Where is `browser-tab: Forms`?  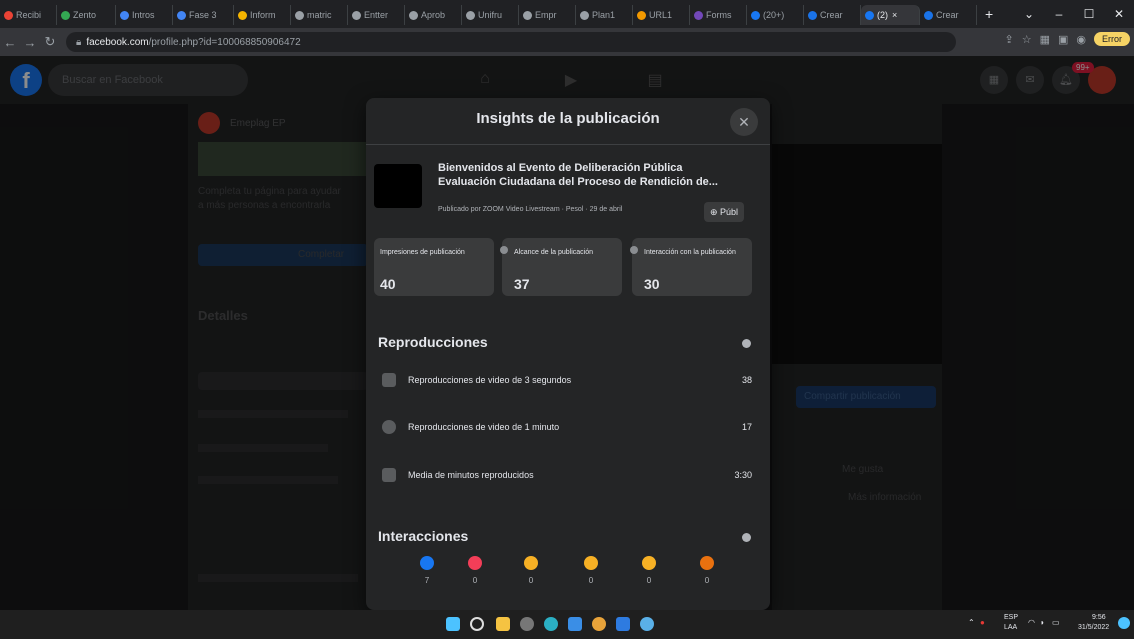
browser-tab: Forms is located at coordinates (718, 15).